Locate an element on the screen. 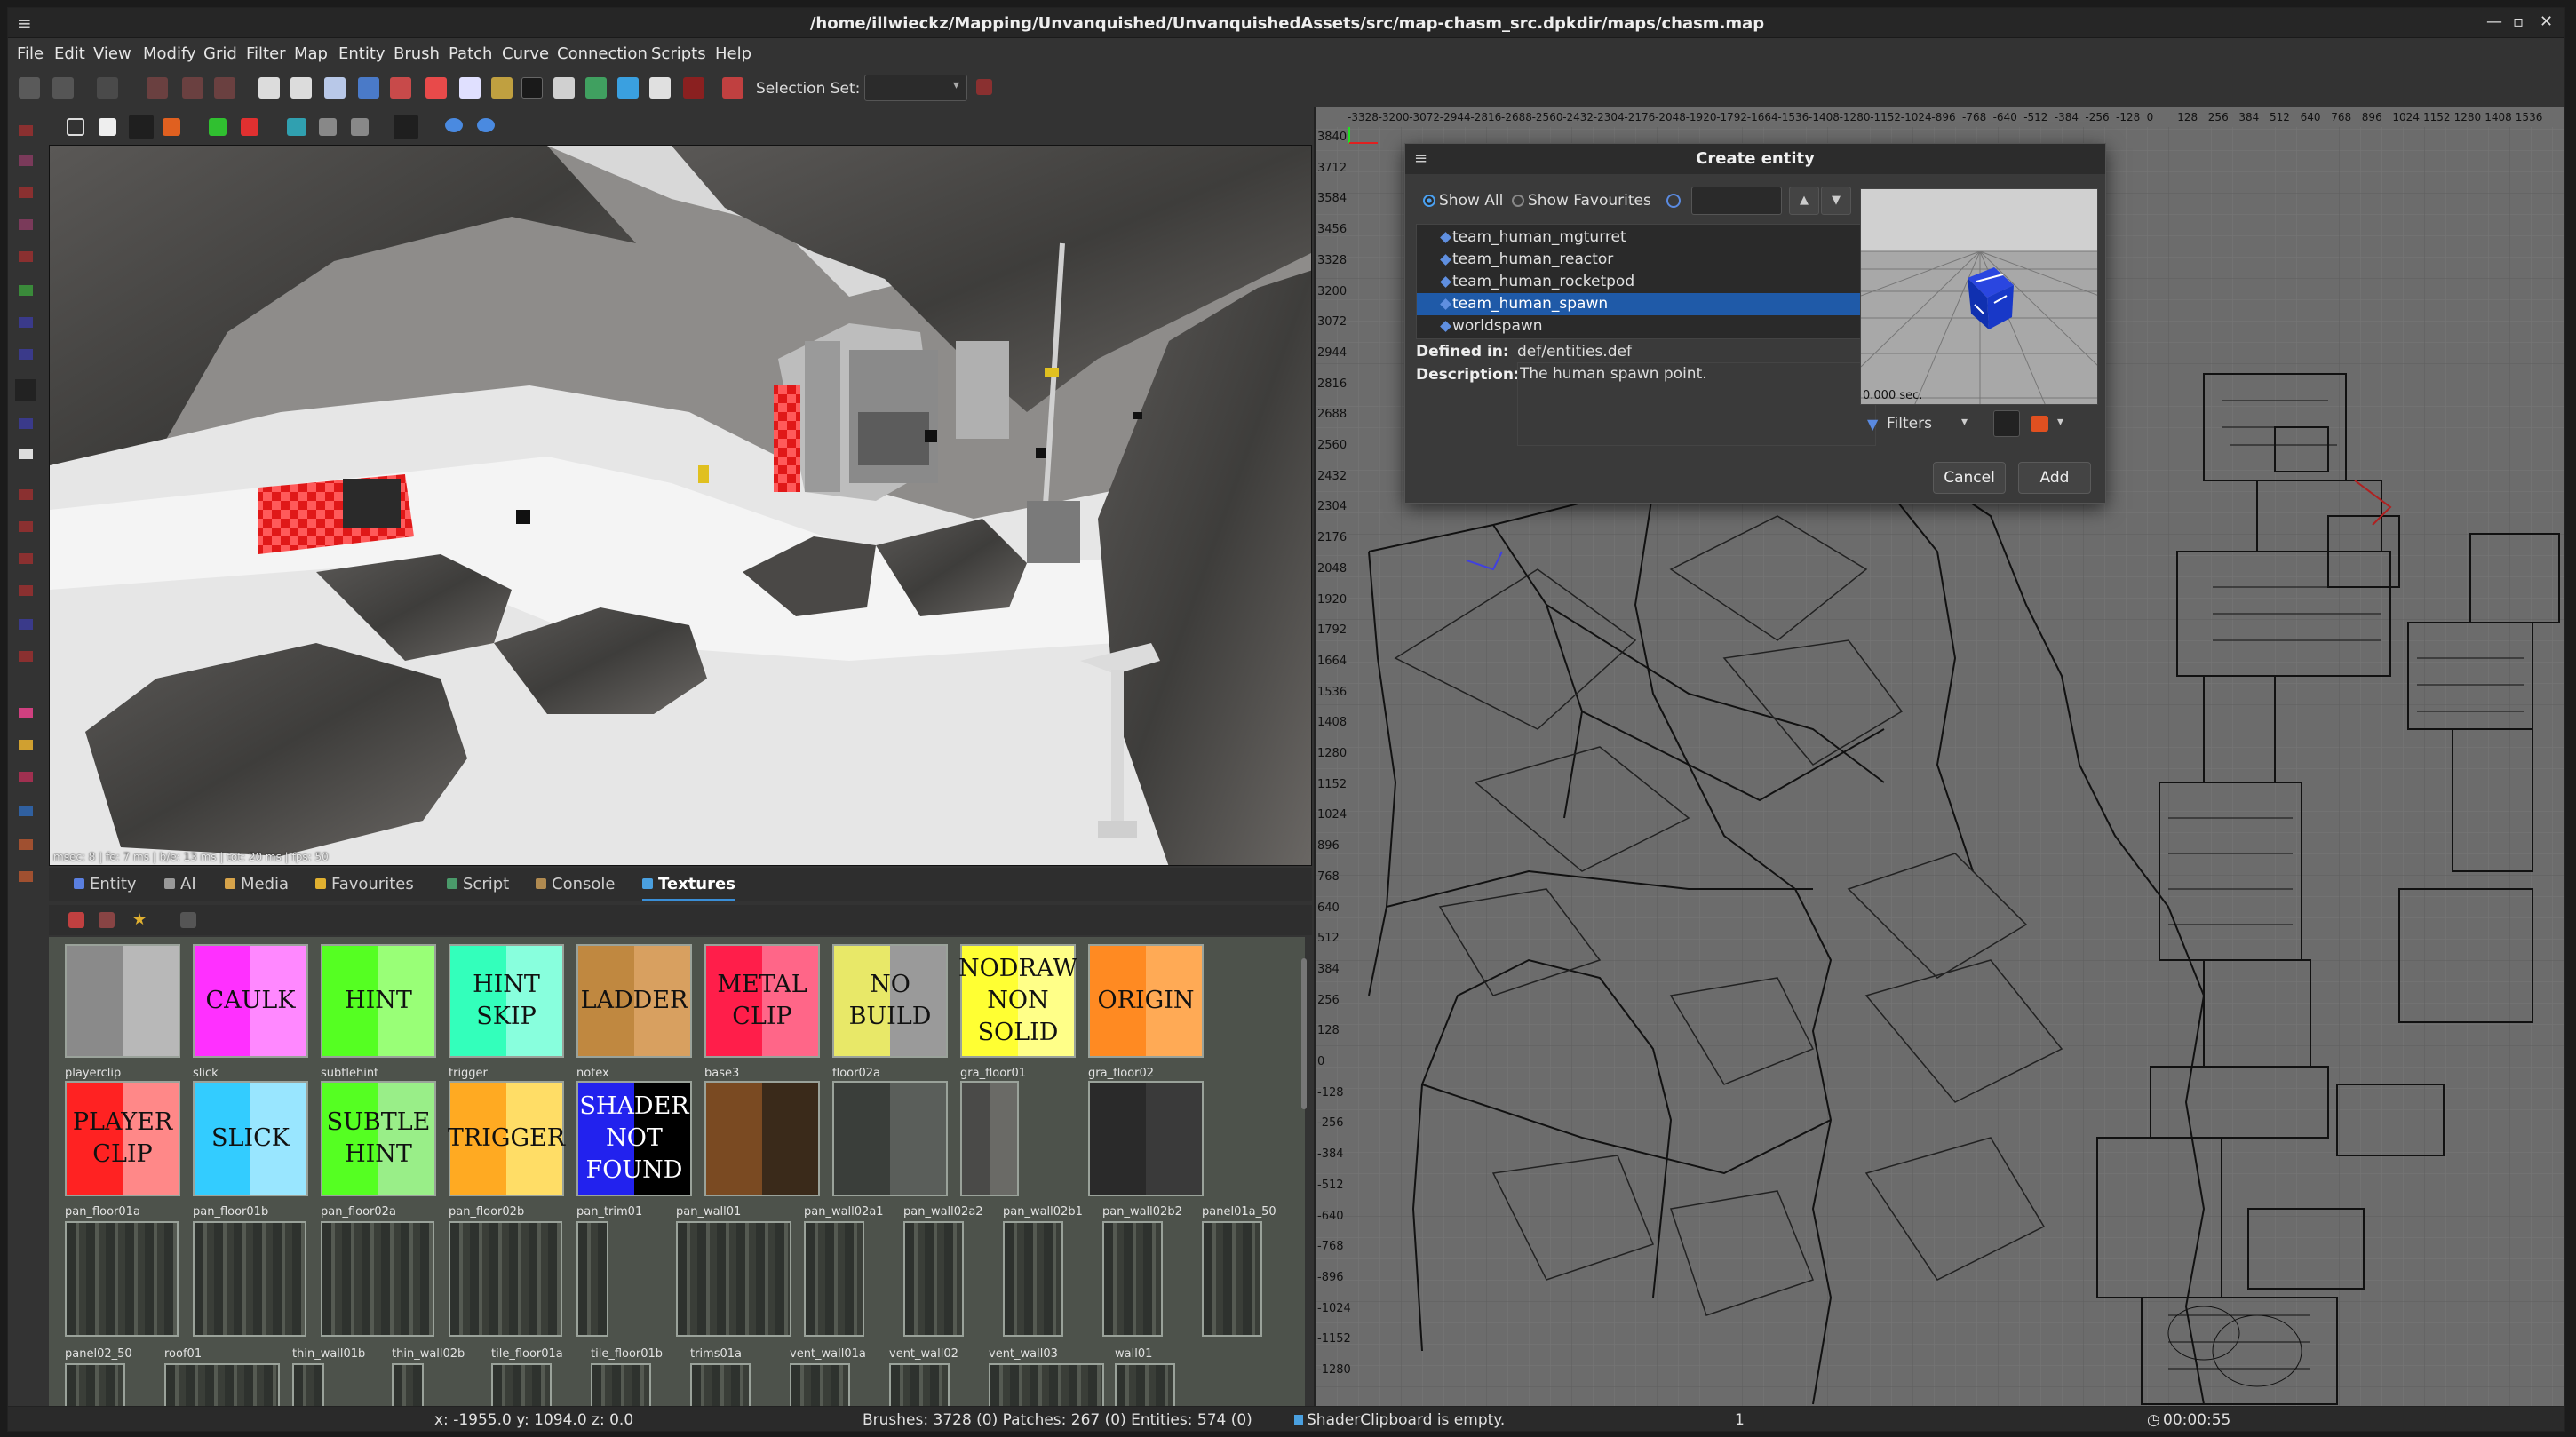 Image resolution: width=2576 pixels, height=1437 pixels. import-icon is located at coordinates (360, 127).